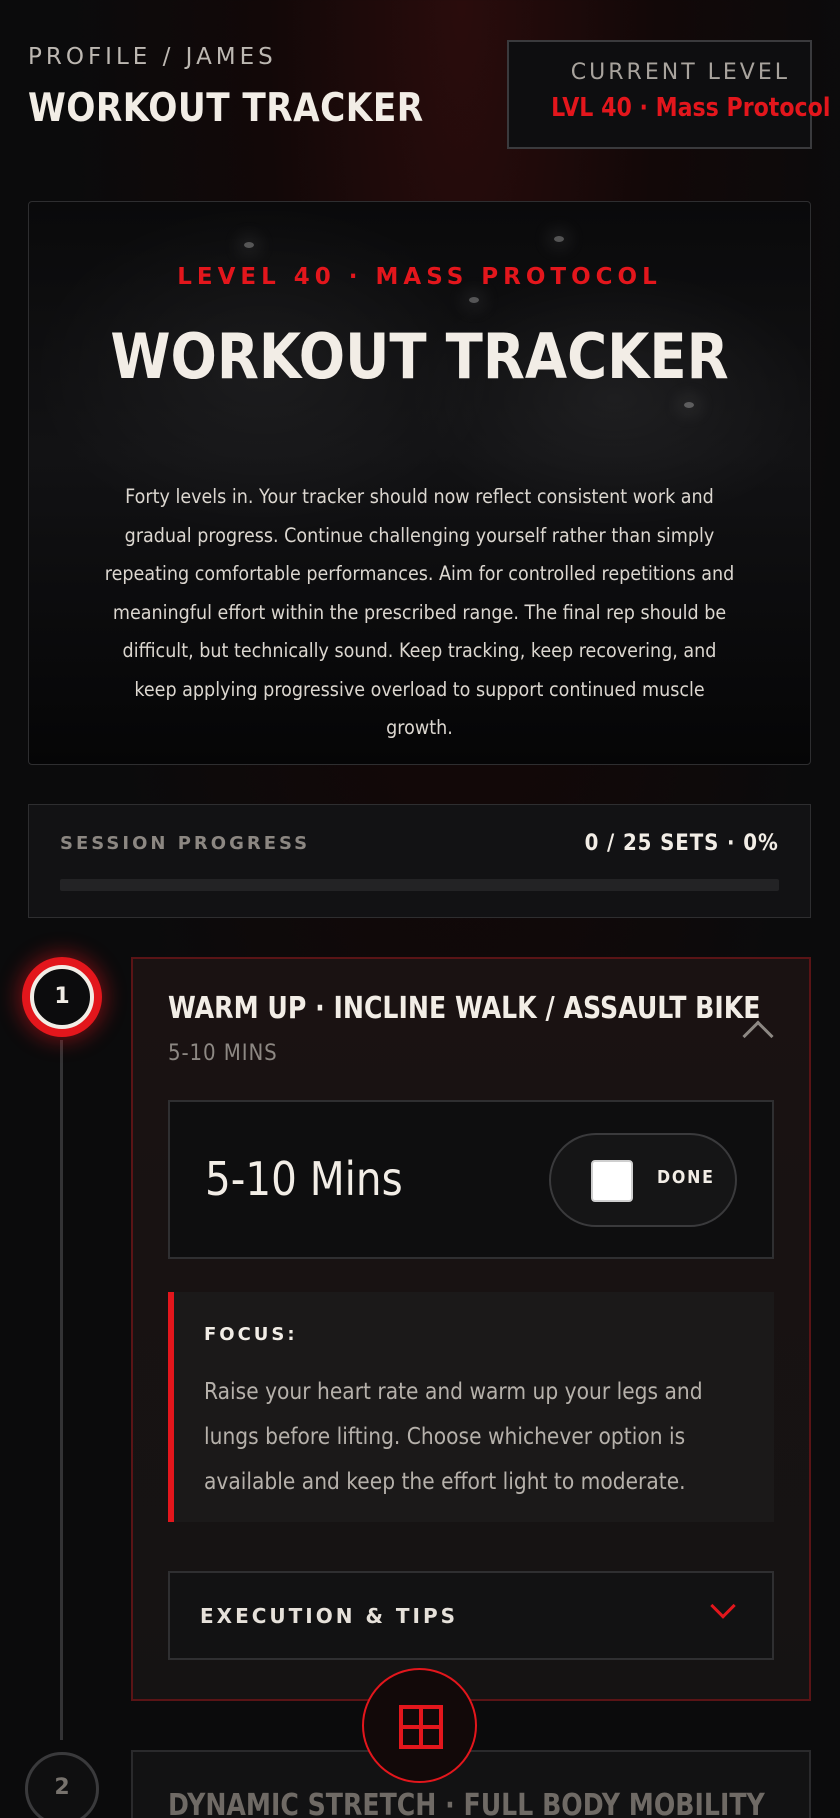 This screenshot has width=840, height=1818. I want to click on step-badge-2: 2, so click(62, 1785).